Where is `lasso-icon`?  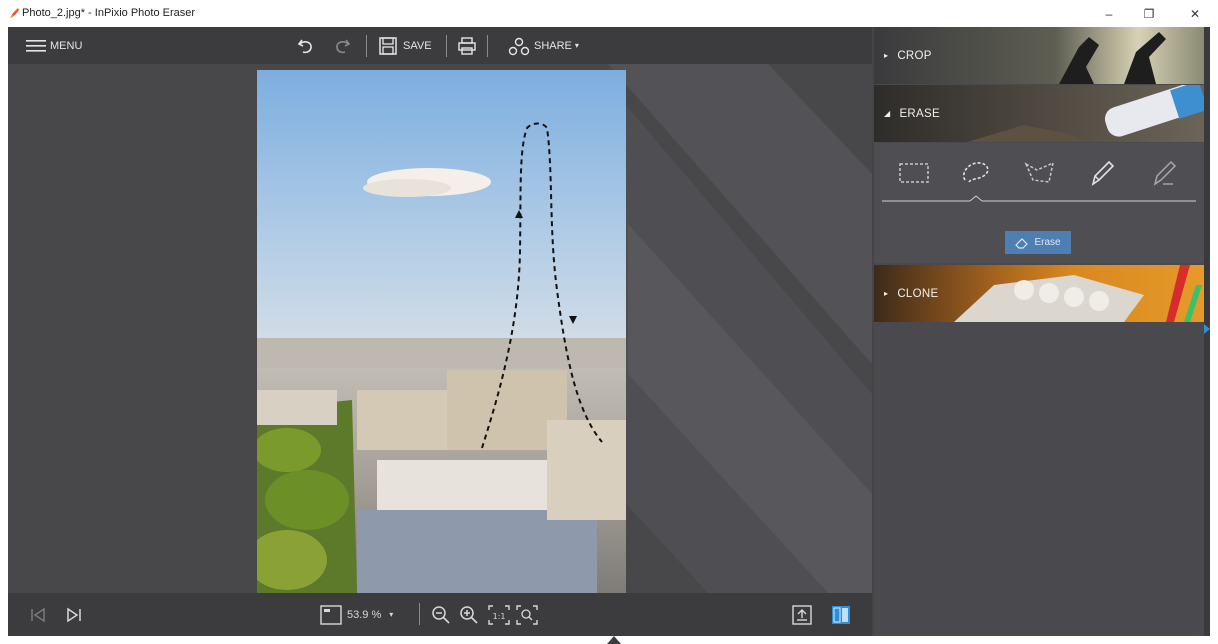
lasso-icon is located at coordinates (975, 172).